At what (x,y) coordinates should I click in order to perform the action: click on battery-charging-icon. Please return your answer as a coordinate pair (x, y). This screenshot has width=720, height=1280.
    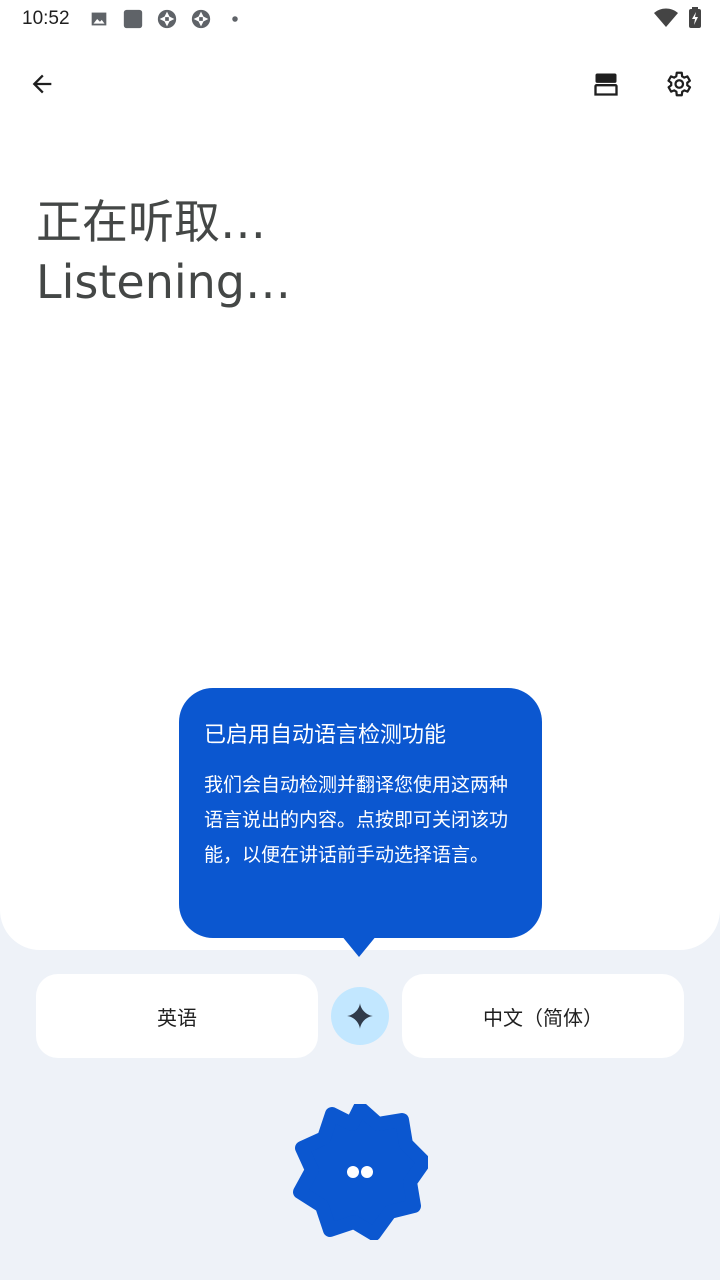
    Looking at the image, I should click on (695, 17).